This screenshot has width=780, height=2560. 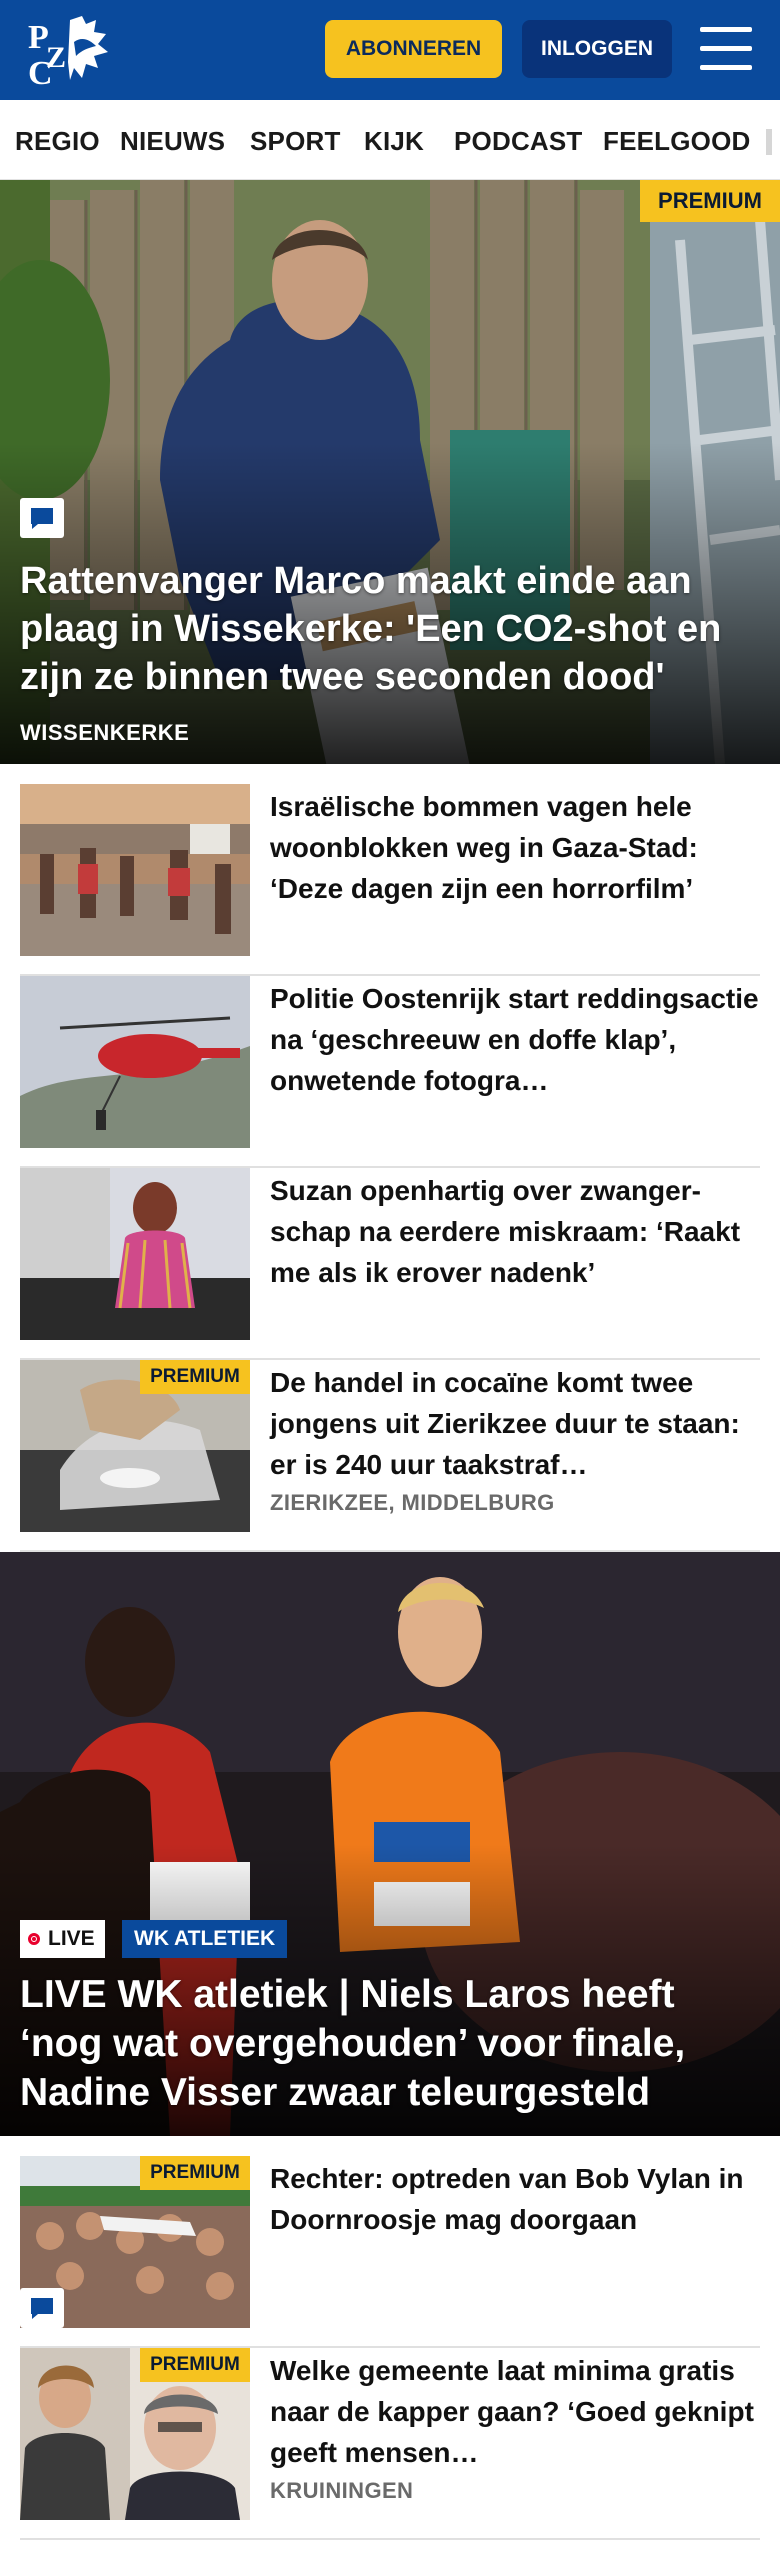 I want to click on nav-item-kijk: KIJK, so click(x=394, y=141).